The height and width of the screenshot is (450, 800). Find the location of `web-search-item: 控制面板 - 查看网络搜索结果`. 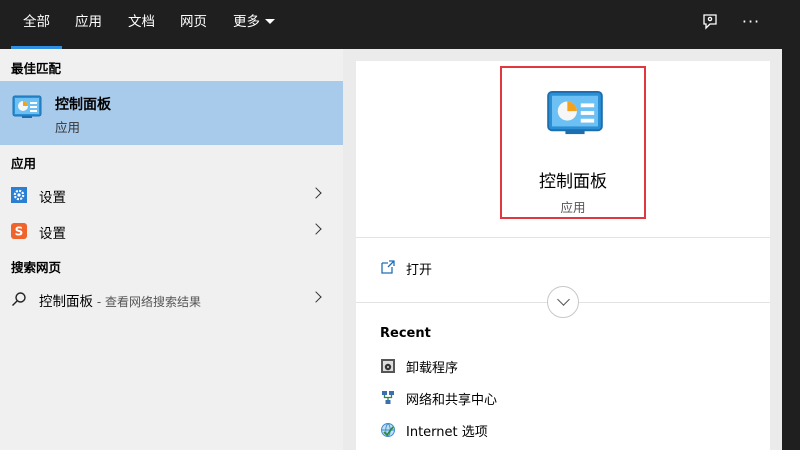

web-search-item: 控制面板 - 查看网络搜索结果 is located at coordinates (171, 299).